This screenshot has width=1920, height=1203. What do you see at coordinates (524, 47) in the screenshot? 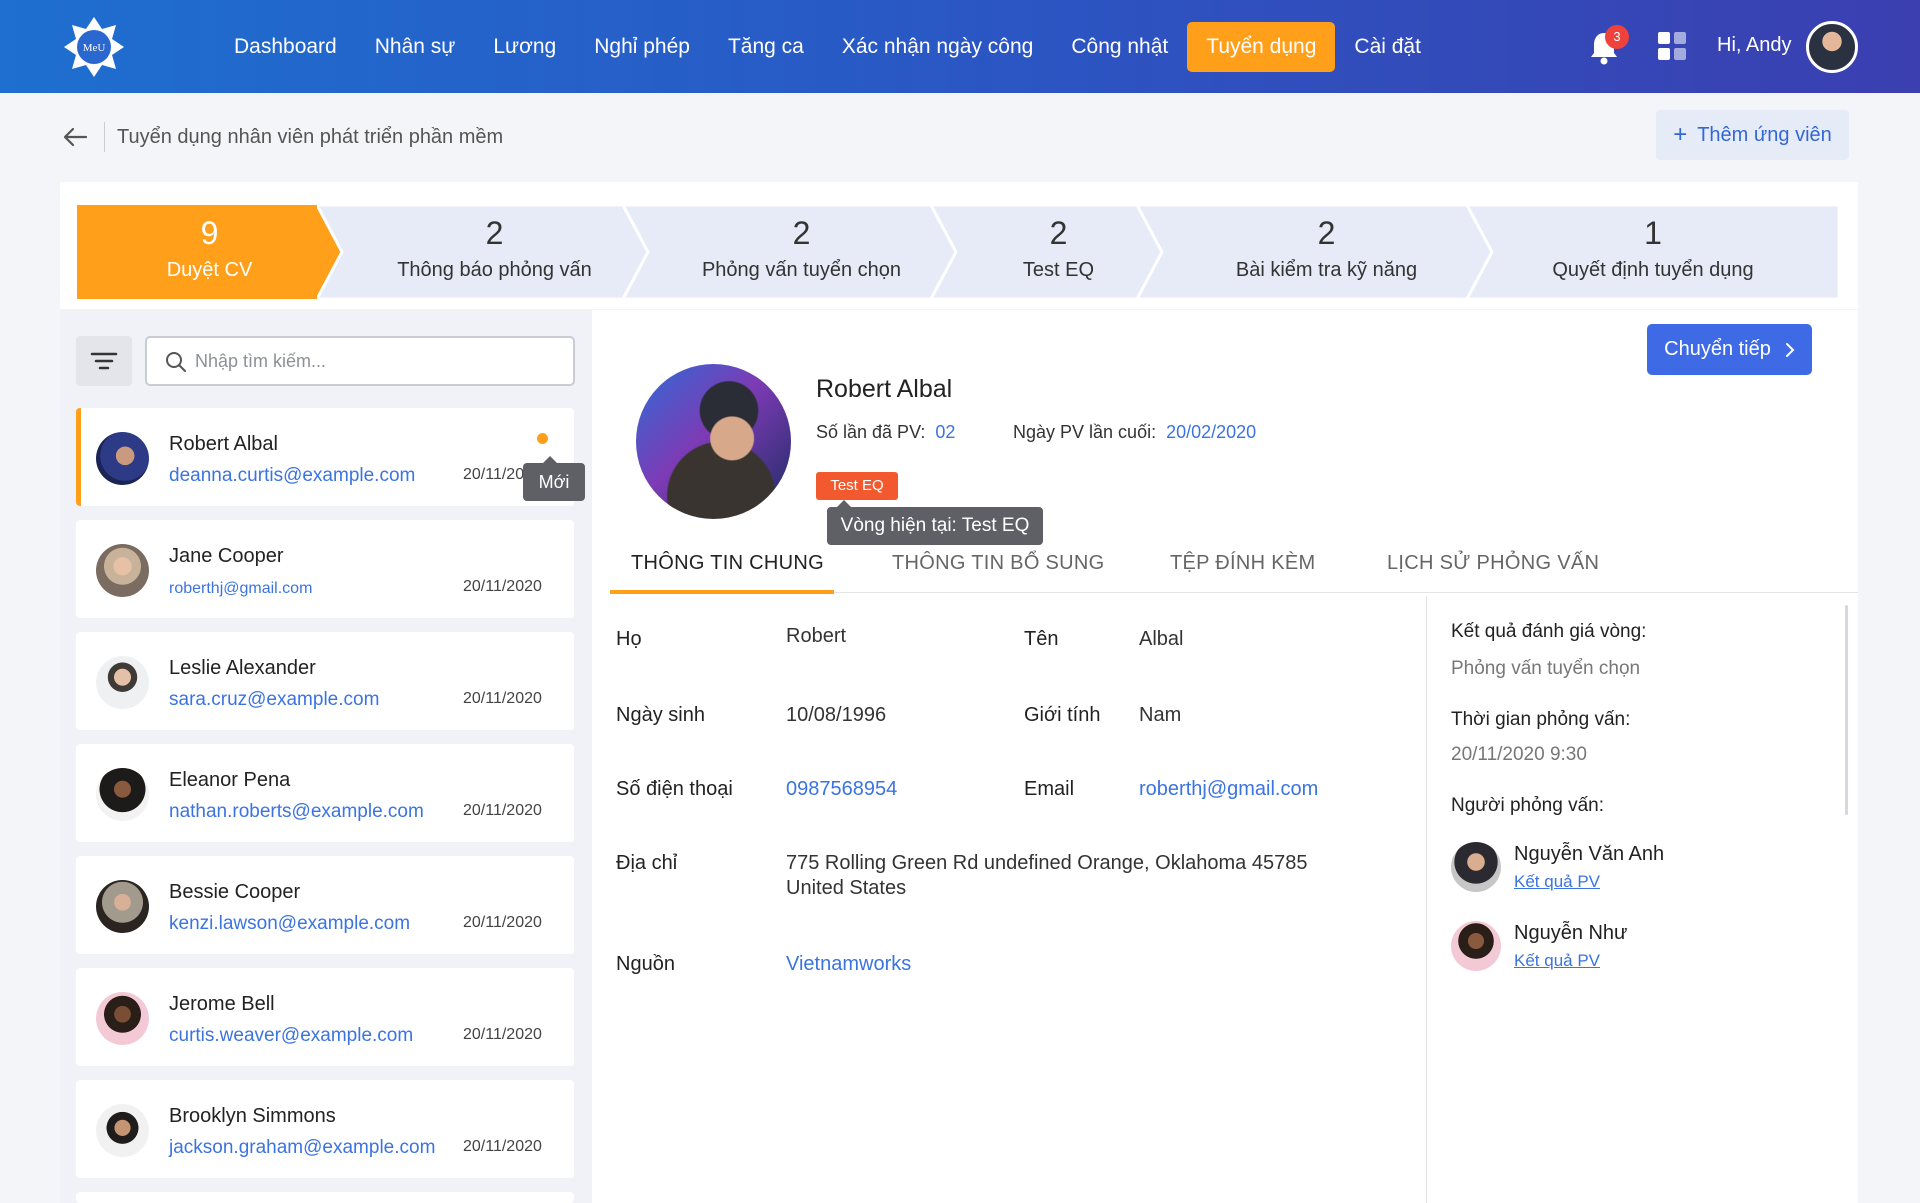
I see `nav-luong: Lương` at bounding box center [524, 47].